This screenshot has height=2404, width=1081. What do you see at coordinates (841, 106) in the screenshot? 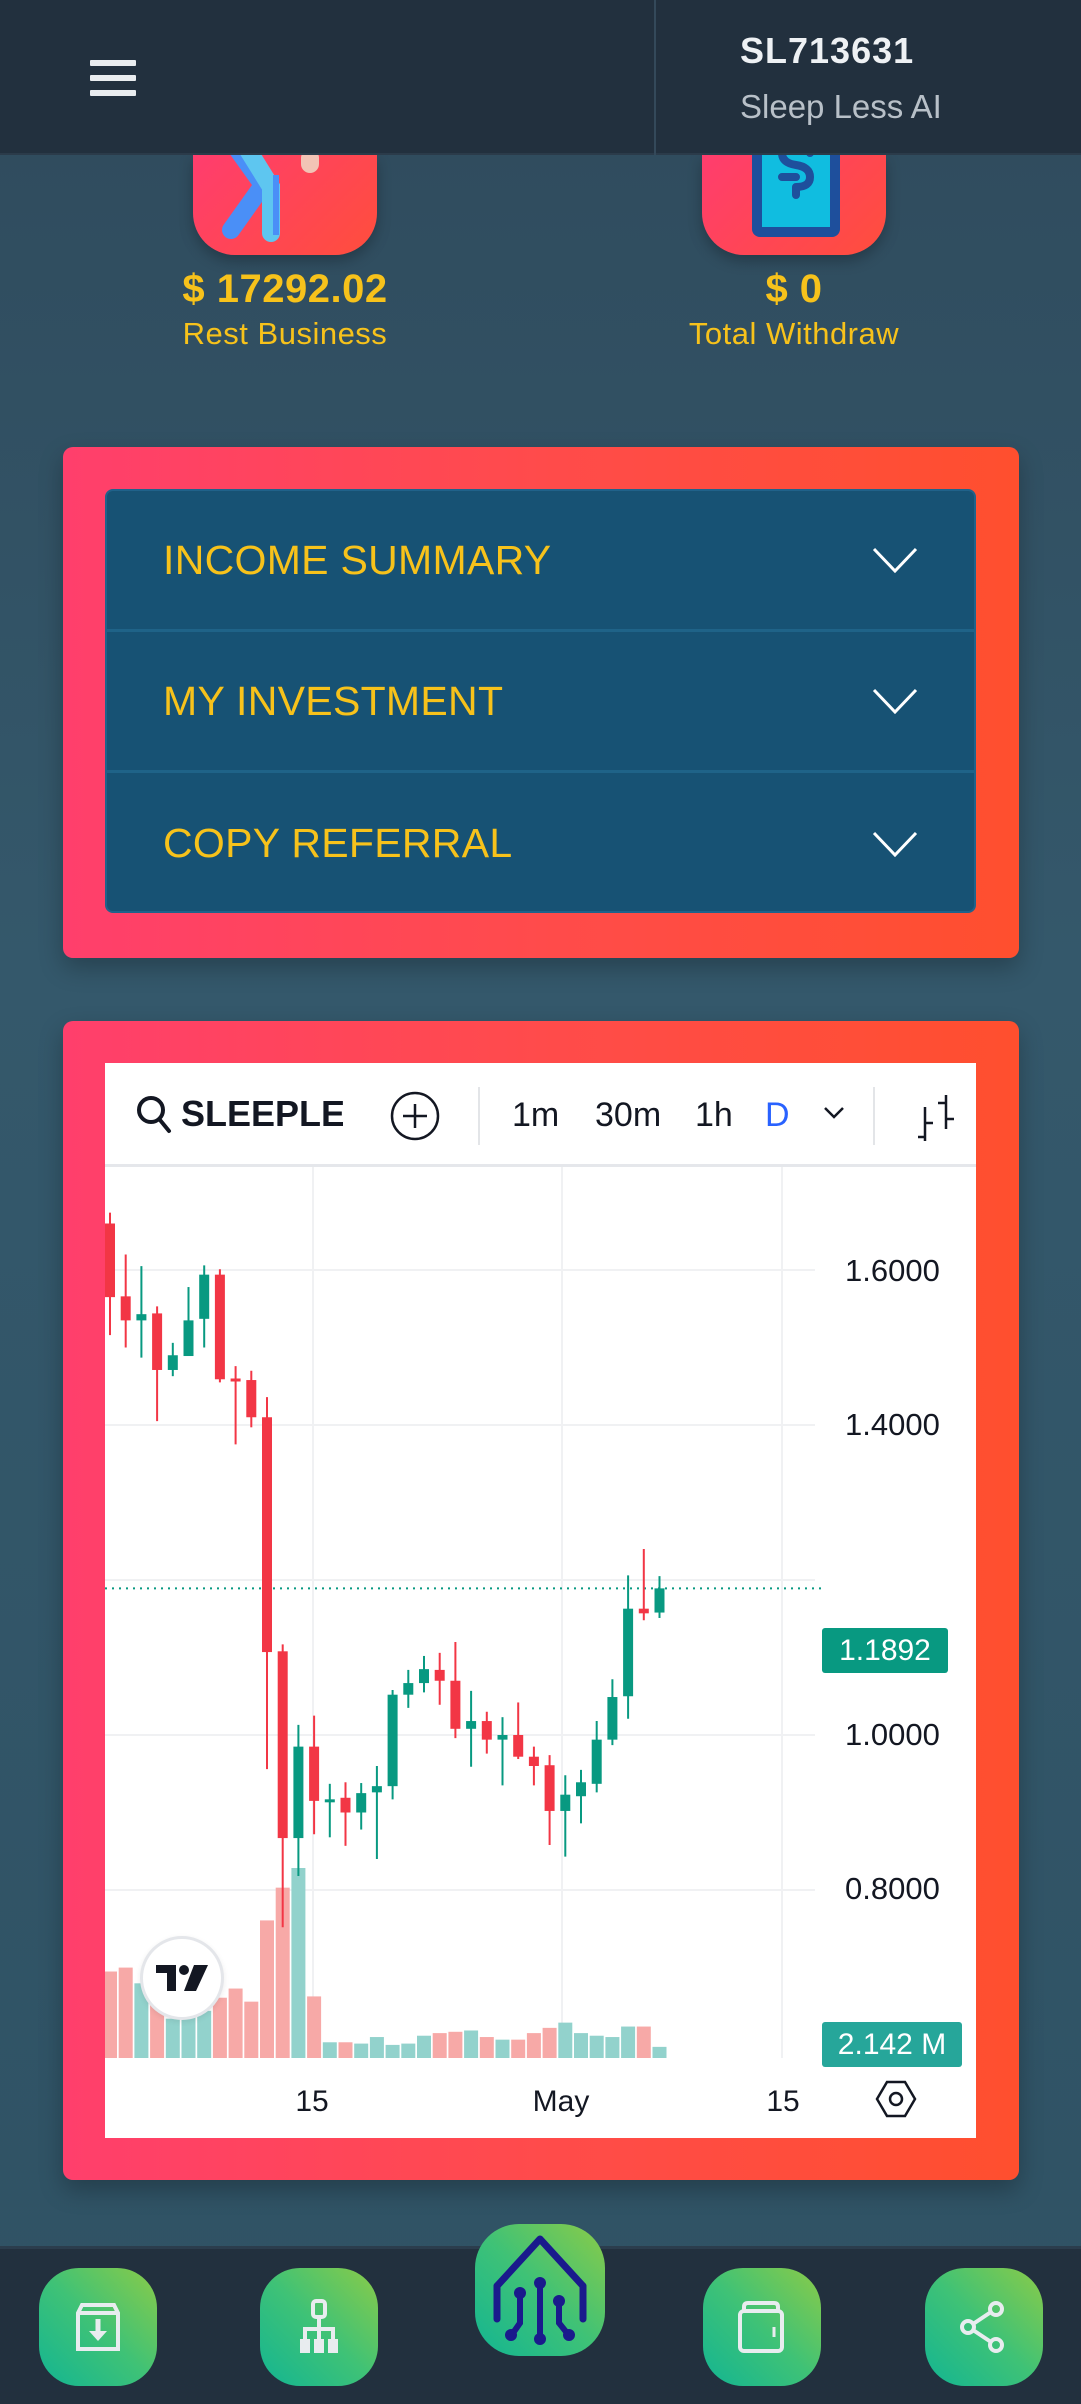
I see `app-name: Sleep Less AI` at bounding box center [841, 106].